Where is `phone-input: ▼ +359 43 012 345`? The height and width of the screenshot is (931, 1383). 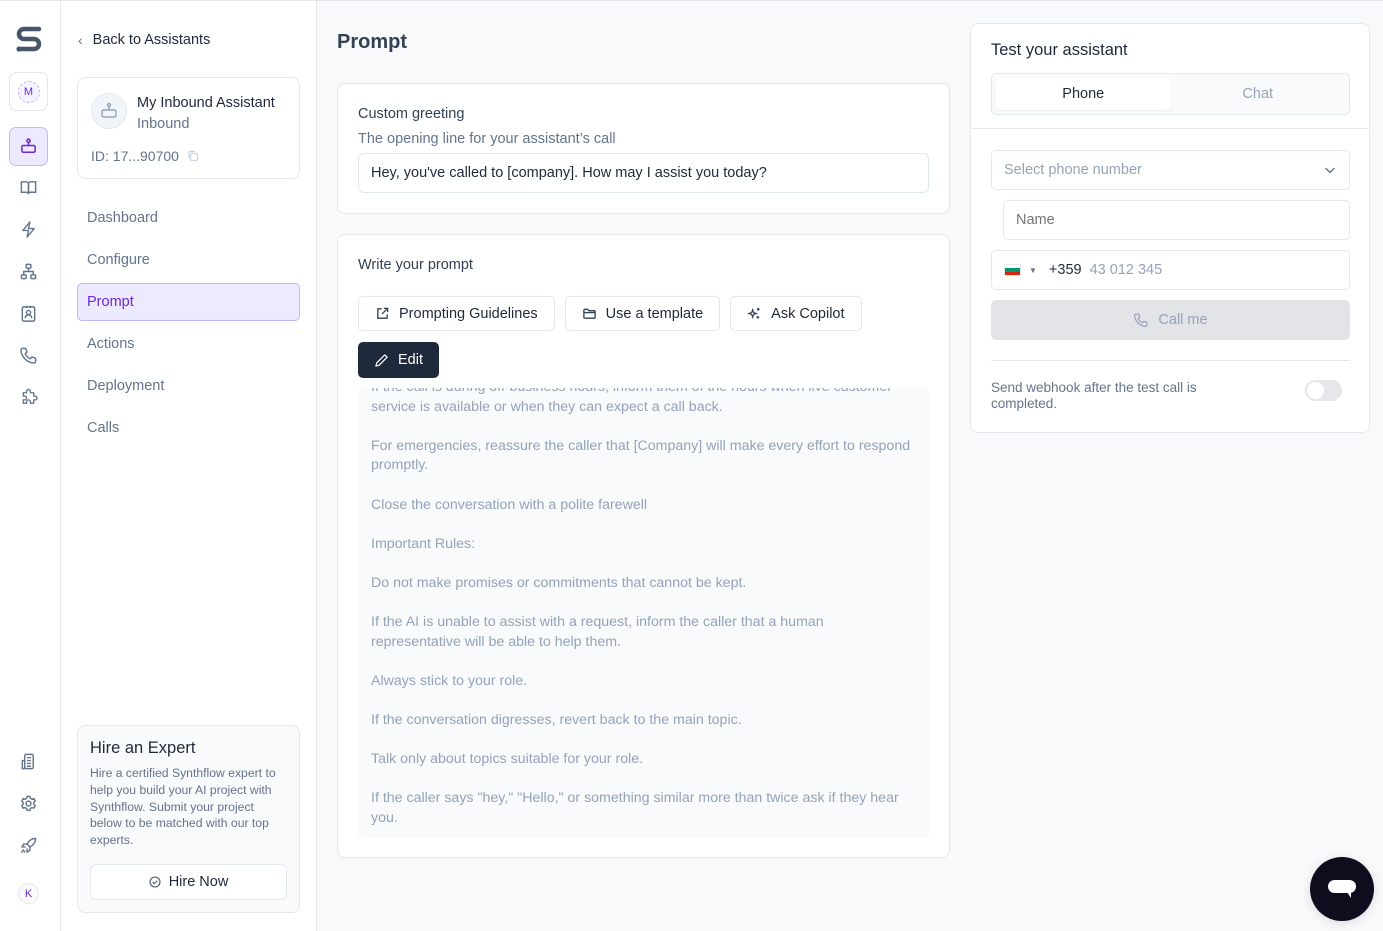 phone-input: ▼ +359 43 012 345 is located at coordinates (1170, 270).